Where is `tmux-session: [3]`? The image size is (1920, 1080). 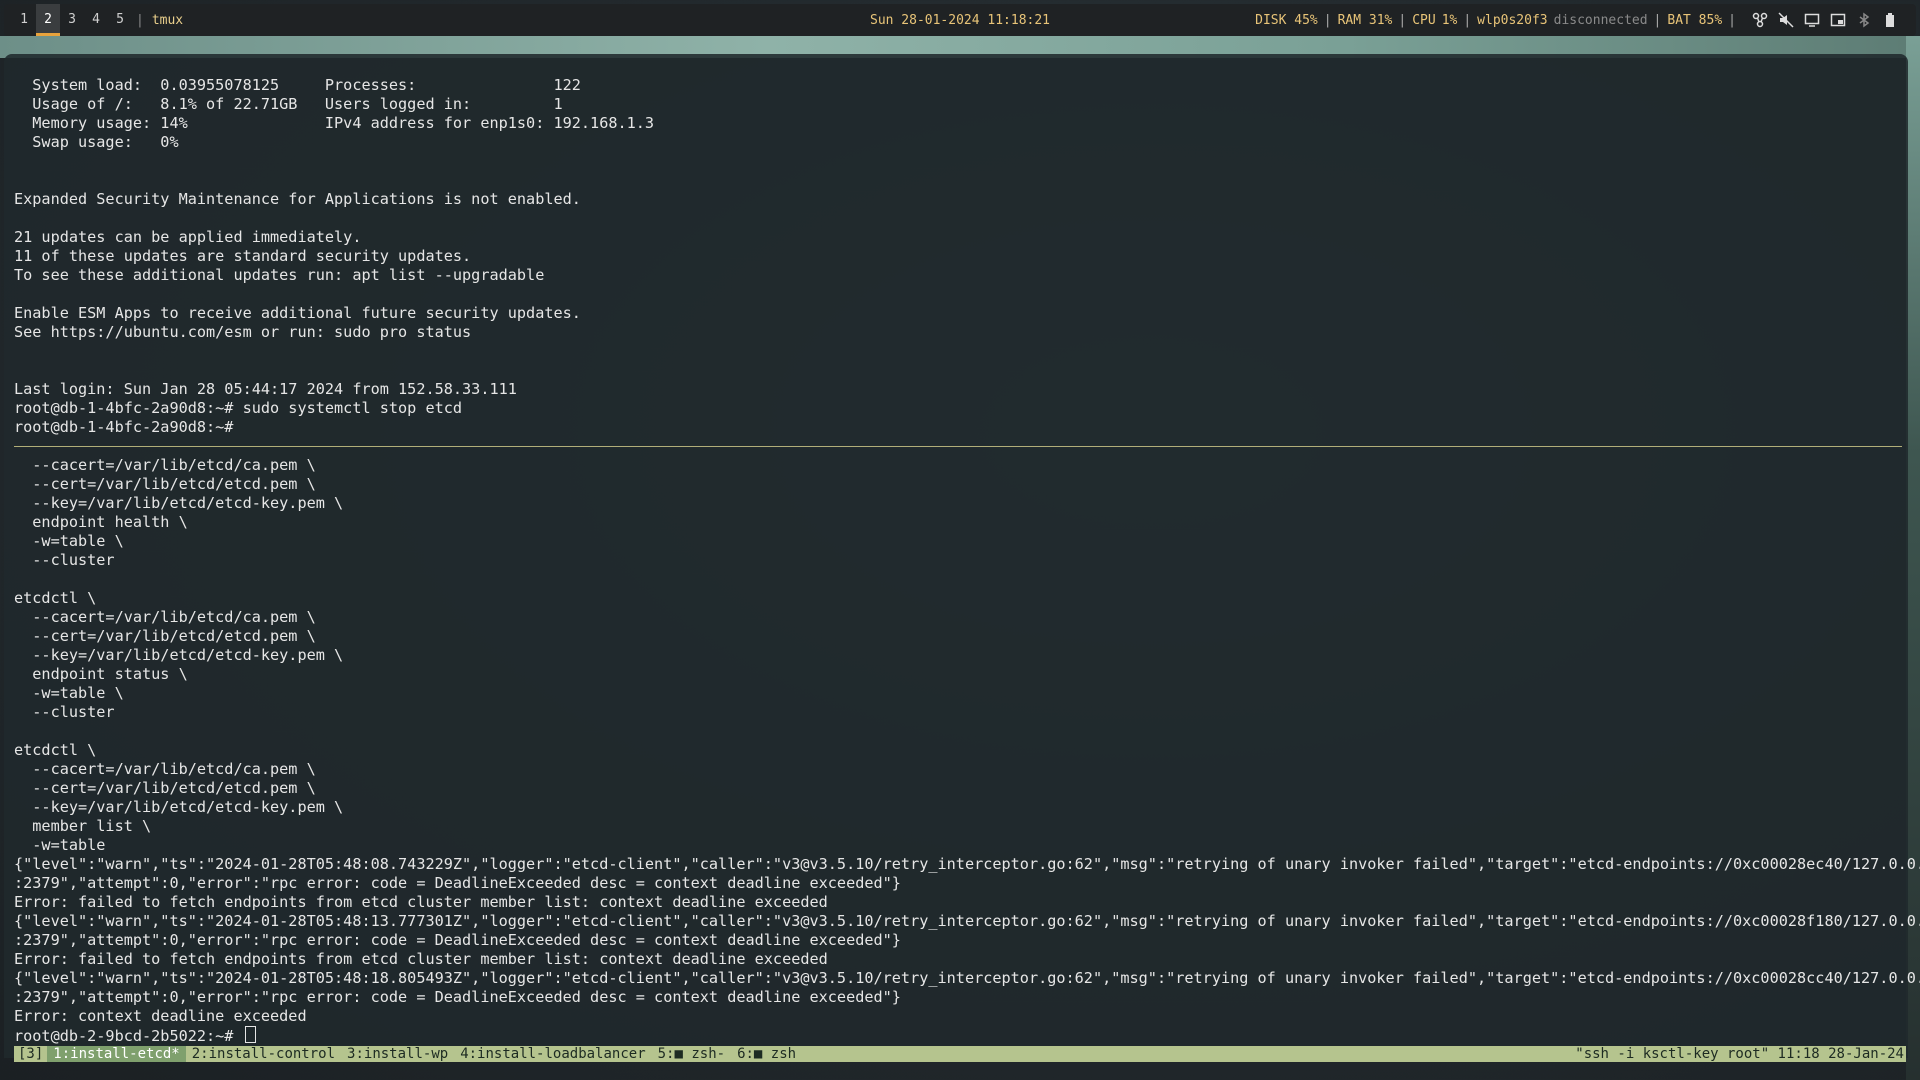 tmux-session: [3] is located at coordinates (31, 1054).